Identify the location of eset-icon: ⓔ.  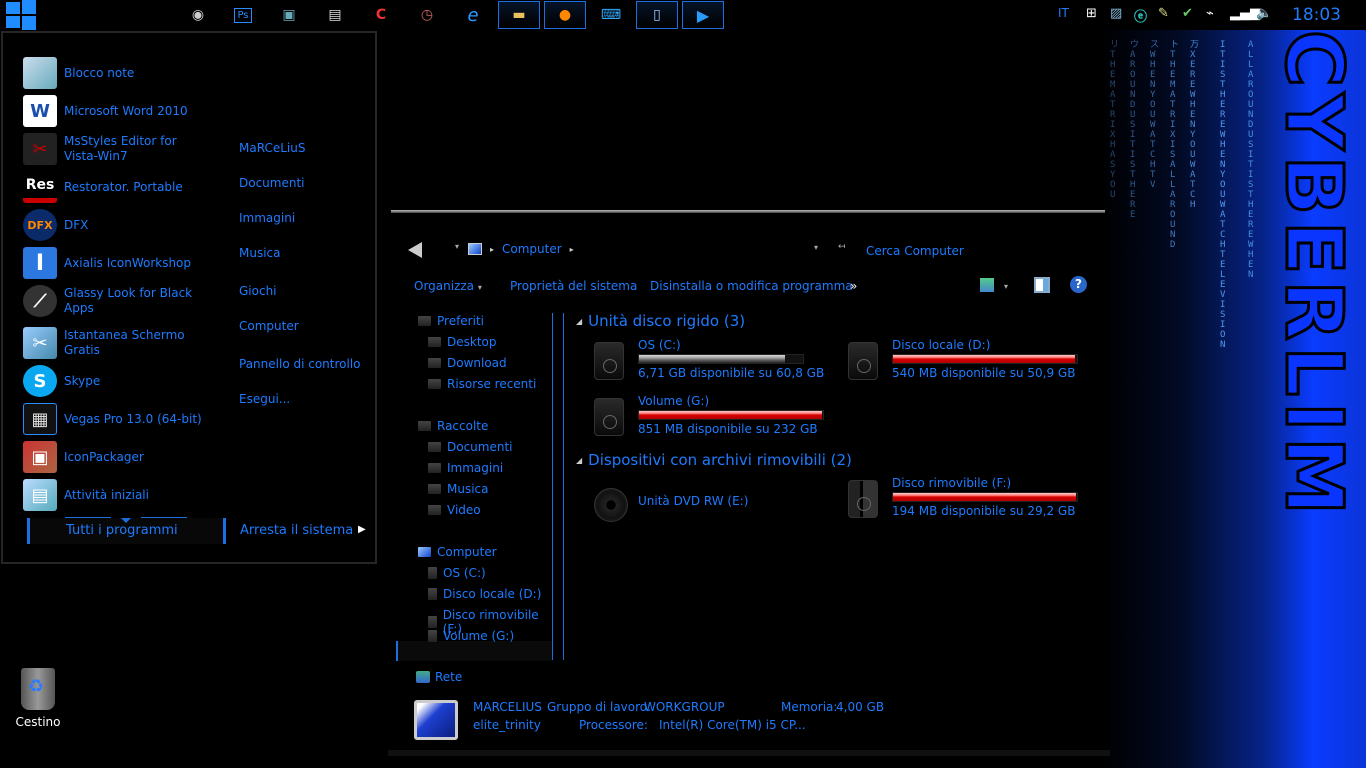
(1140, 15).